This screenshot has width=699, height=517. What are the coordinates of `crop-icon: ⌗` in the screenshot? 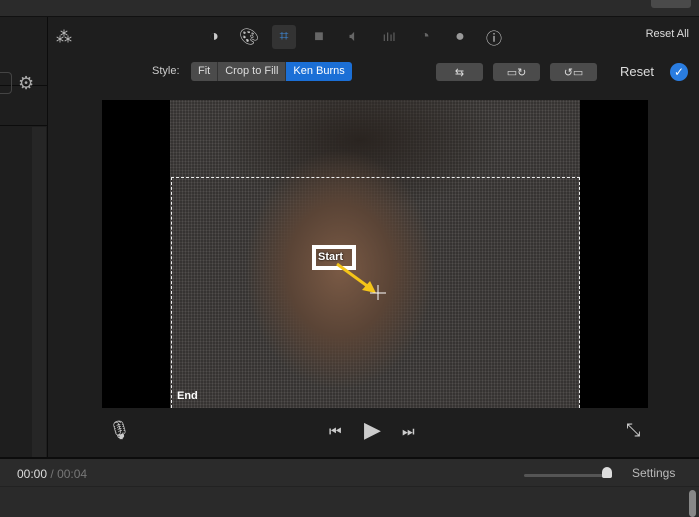 It's located at (284, 37).